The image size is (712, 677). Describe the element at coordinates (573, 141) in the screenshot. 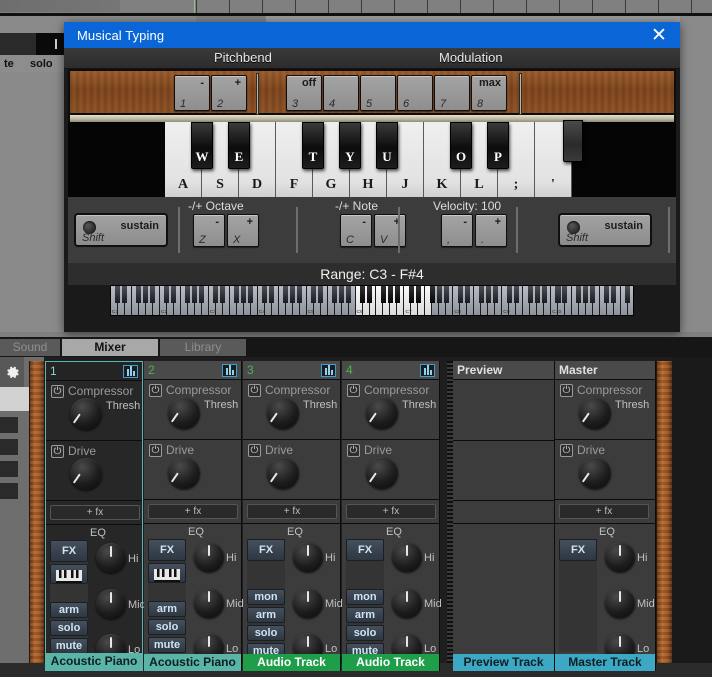

I see `black-key-blank` at that location.